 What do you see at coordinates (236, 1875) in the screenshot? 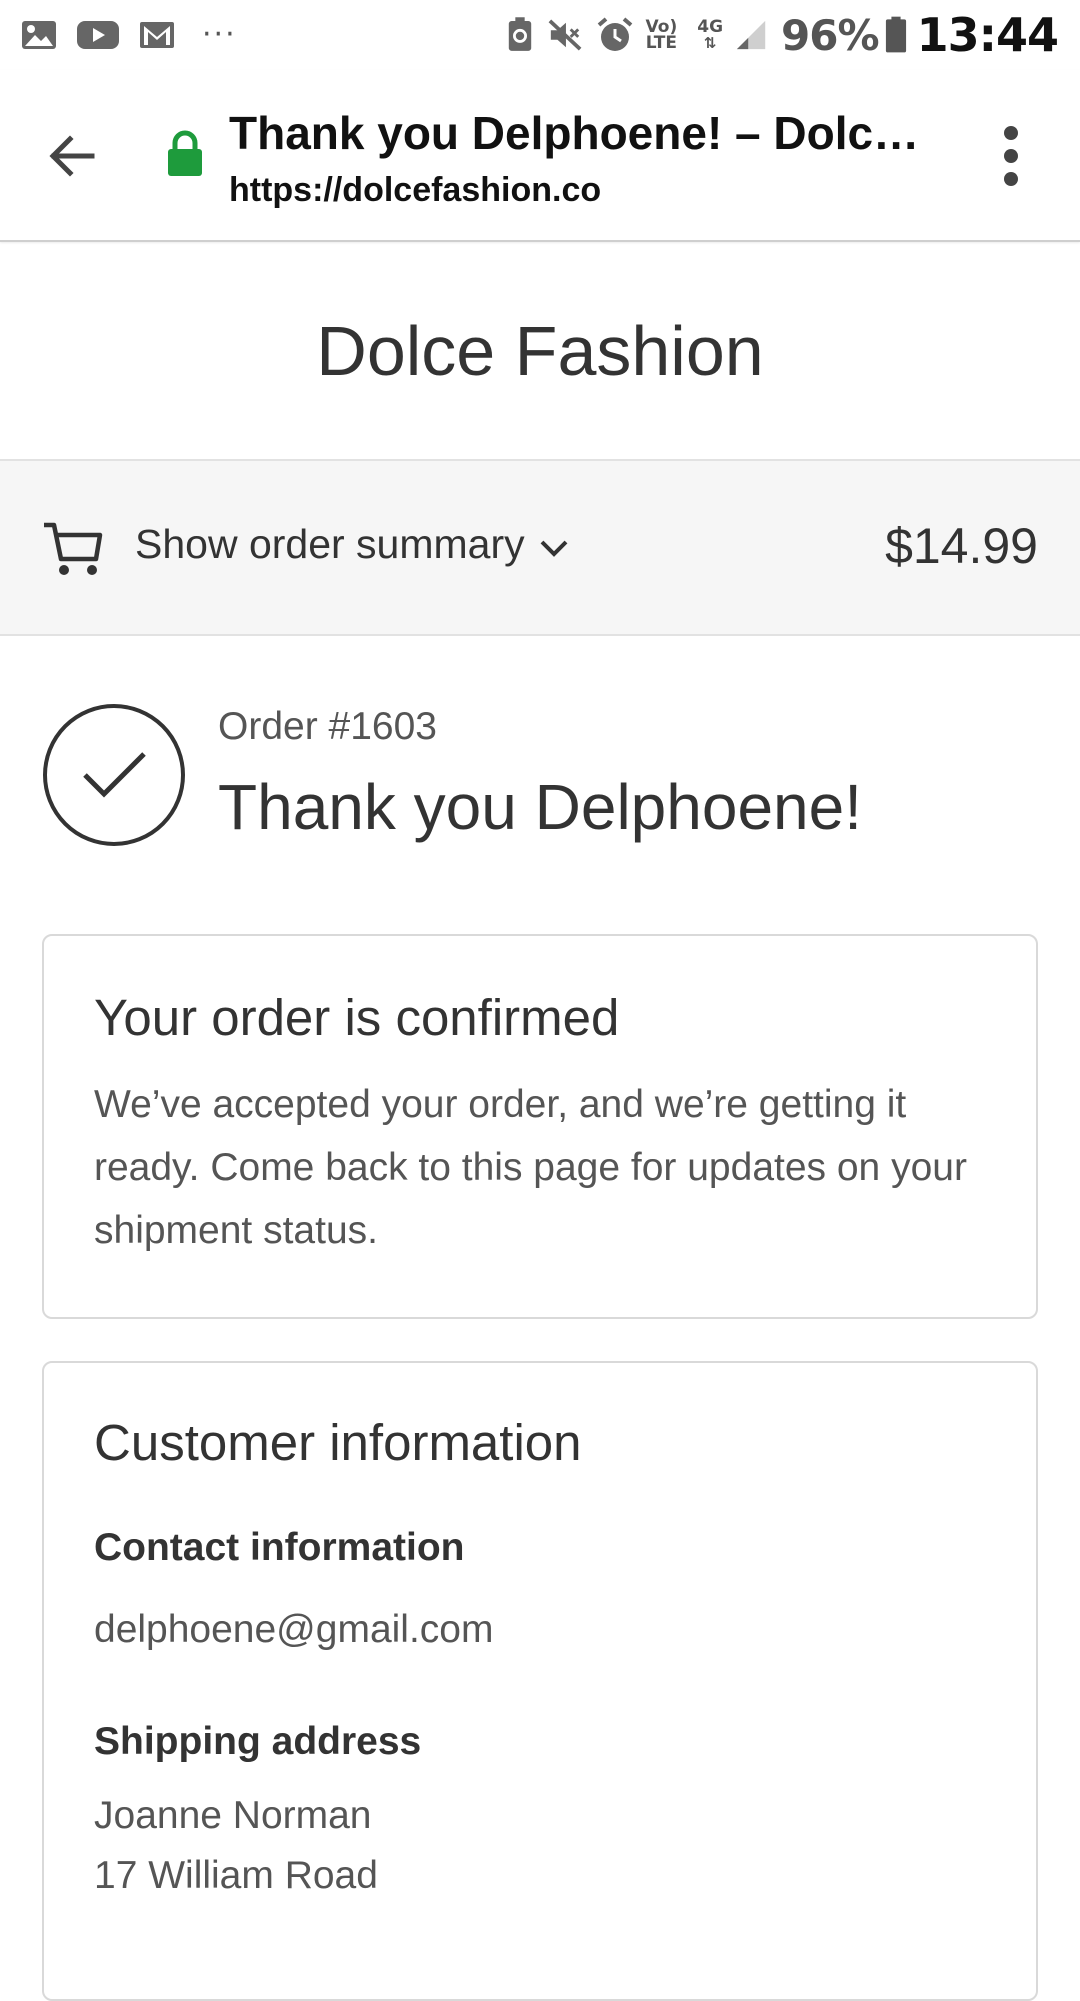
I see `shipping-address-line: 17 William Road` at bounding box center [236, 1875].